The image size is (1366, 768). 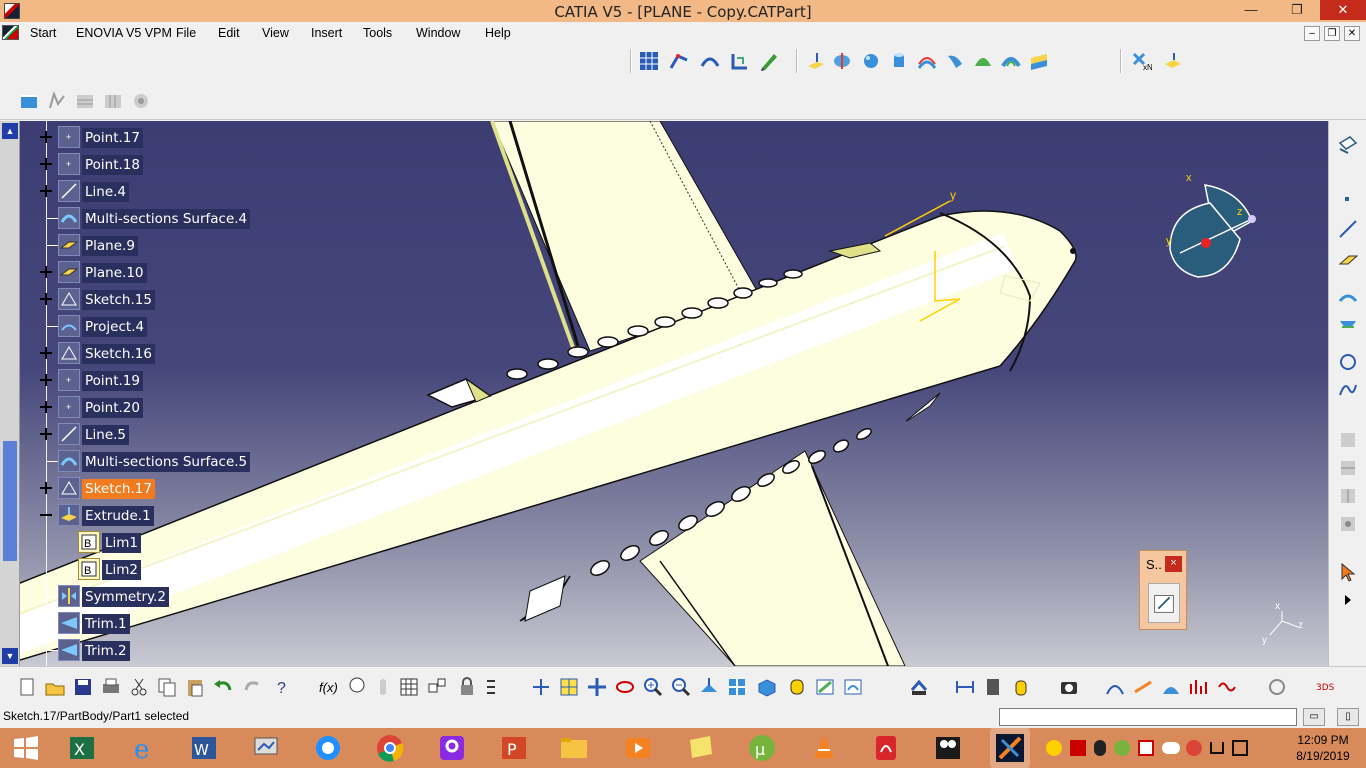 I want to click on analysis-tool-2-icon, so click(x=85, y=101).